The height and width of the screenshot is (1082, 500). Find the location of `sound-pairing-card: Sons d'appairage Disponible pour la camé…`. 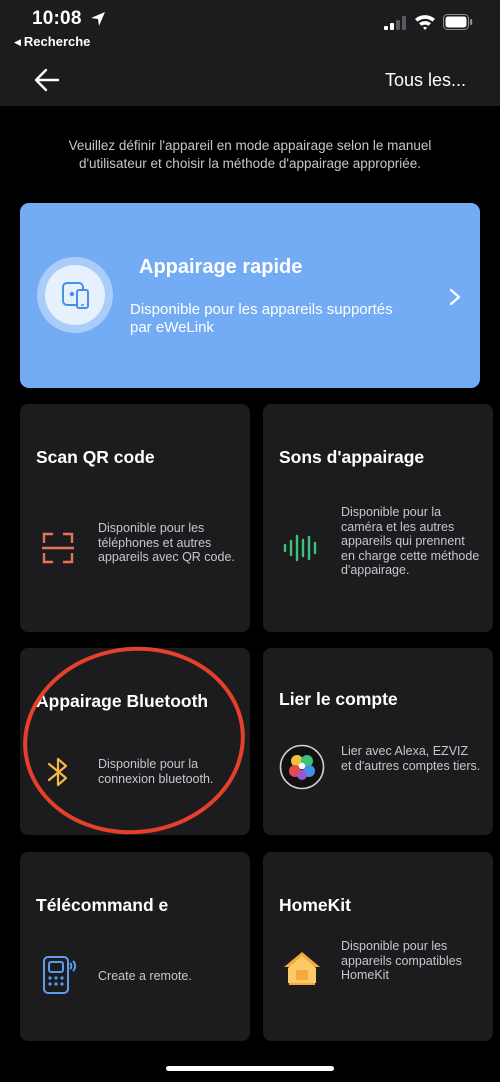

sound-pairing-card: Sons d'appairage Disponible pour la camé… is located at coordinates (378, 518).